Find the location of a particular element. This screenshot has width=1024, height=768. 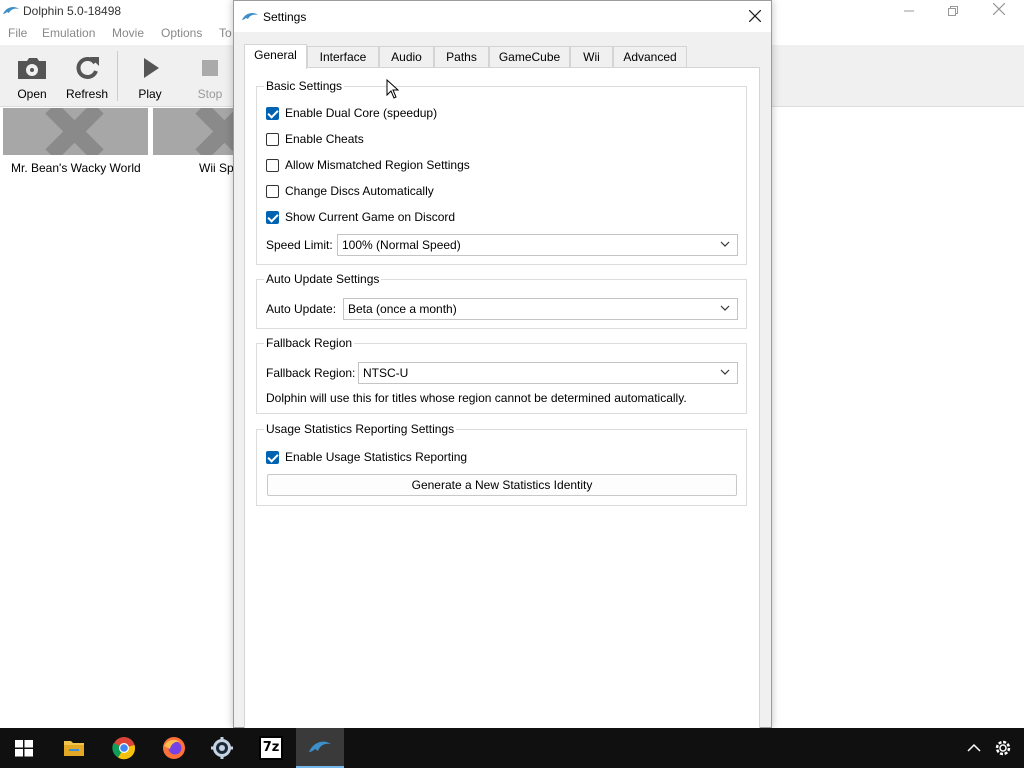

tab-interface: Interface is located at coordinates (343, 57).